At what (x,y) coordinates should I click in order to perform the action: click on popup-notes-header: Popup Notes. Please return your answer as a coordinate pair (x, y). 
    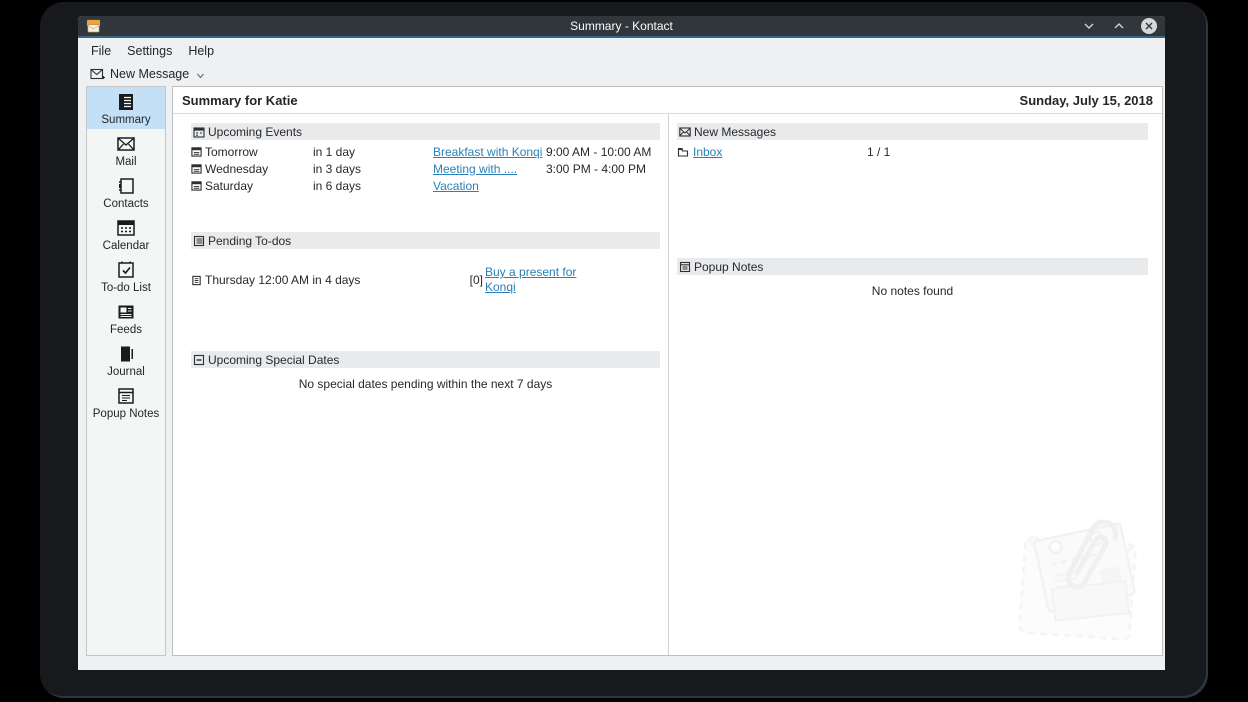
    Looking at the image, I should click on (912, 266).